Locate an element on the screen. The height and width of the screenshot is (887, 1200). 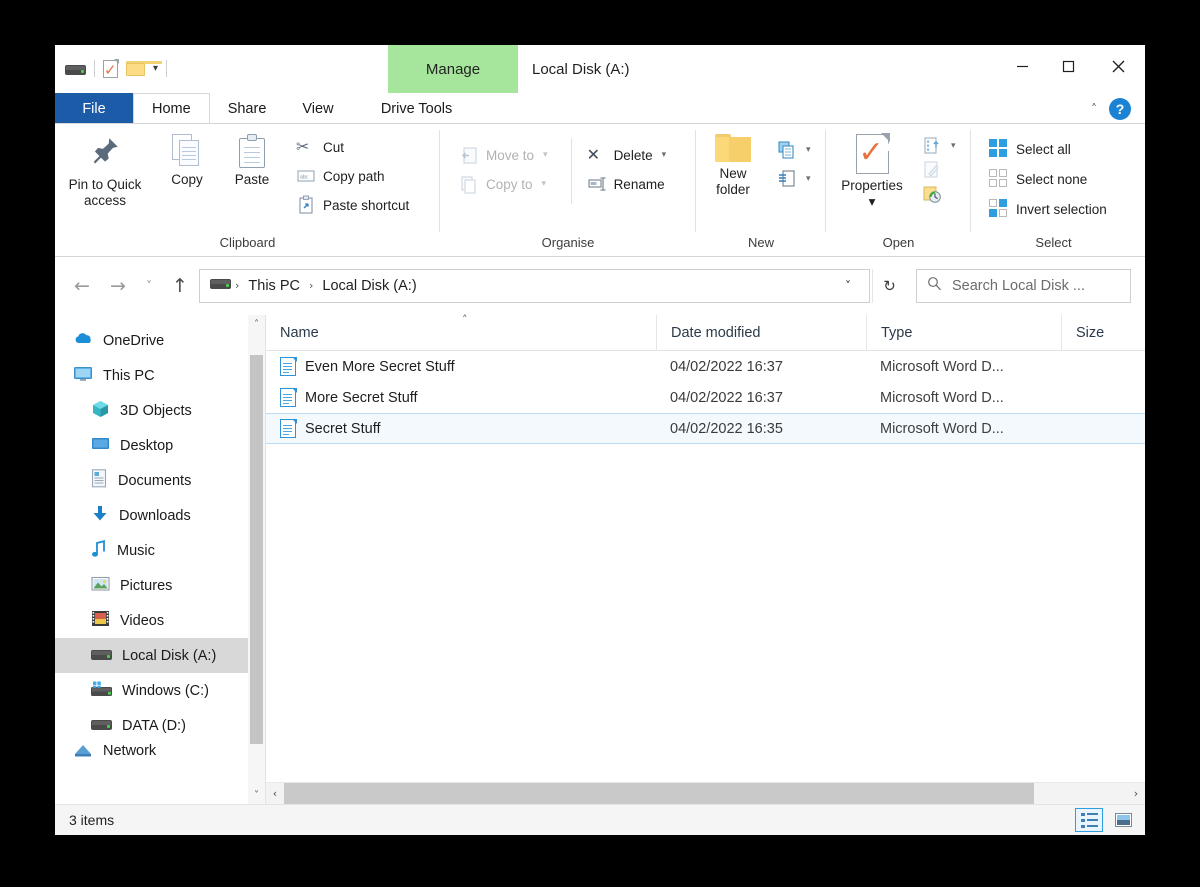
maximize-button is located at coordinates (1068, 66).